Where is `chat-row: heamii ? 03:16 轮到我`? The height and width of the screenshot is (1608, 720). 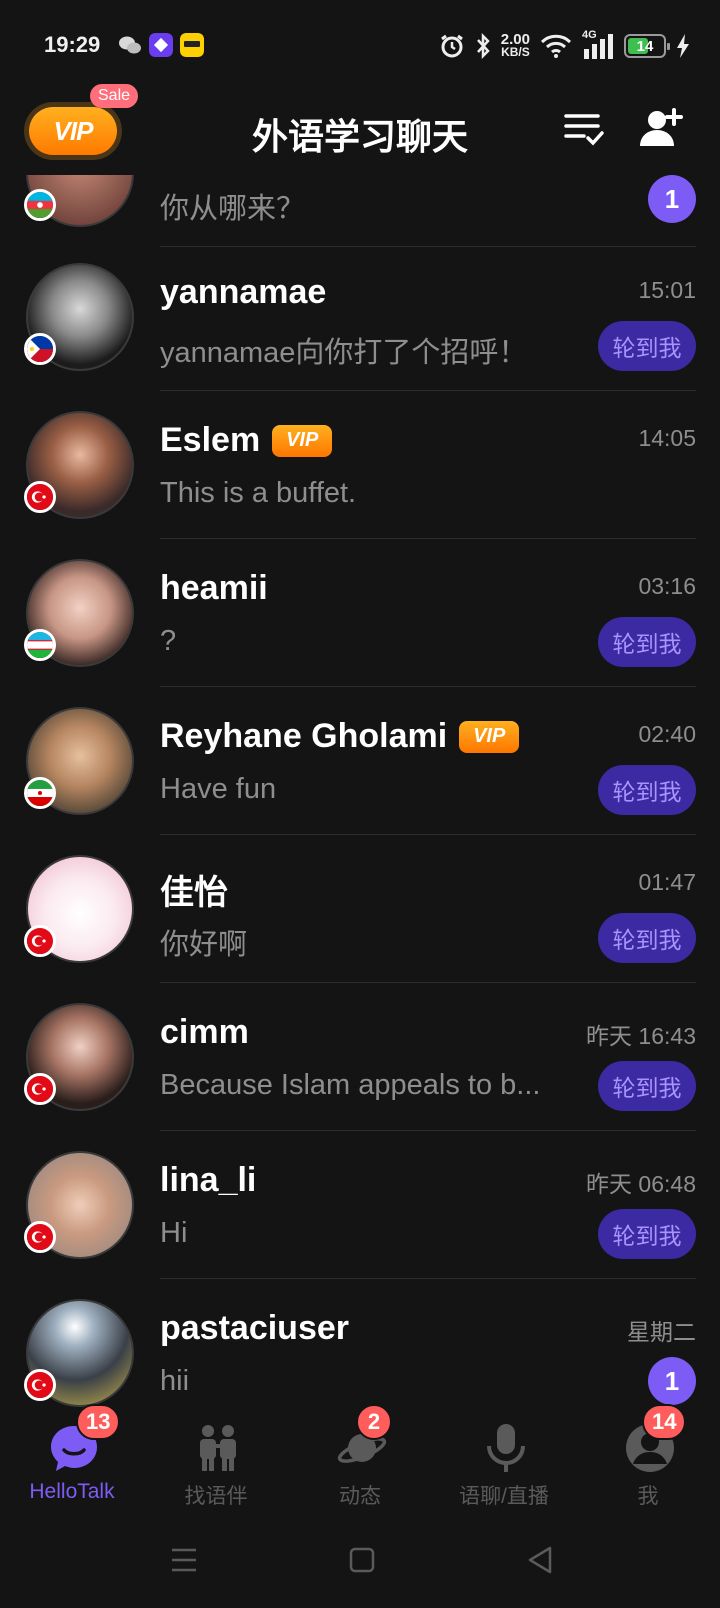 chat-row: heamii ? 03:16 轮到我 is located at coordinates (360, 613).